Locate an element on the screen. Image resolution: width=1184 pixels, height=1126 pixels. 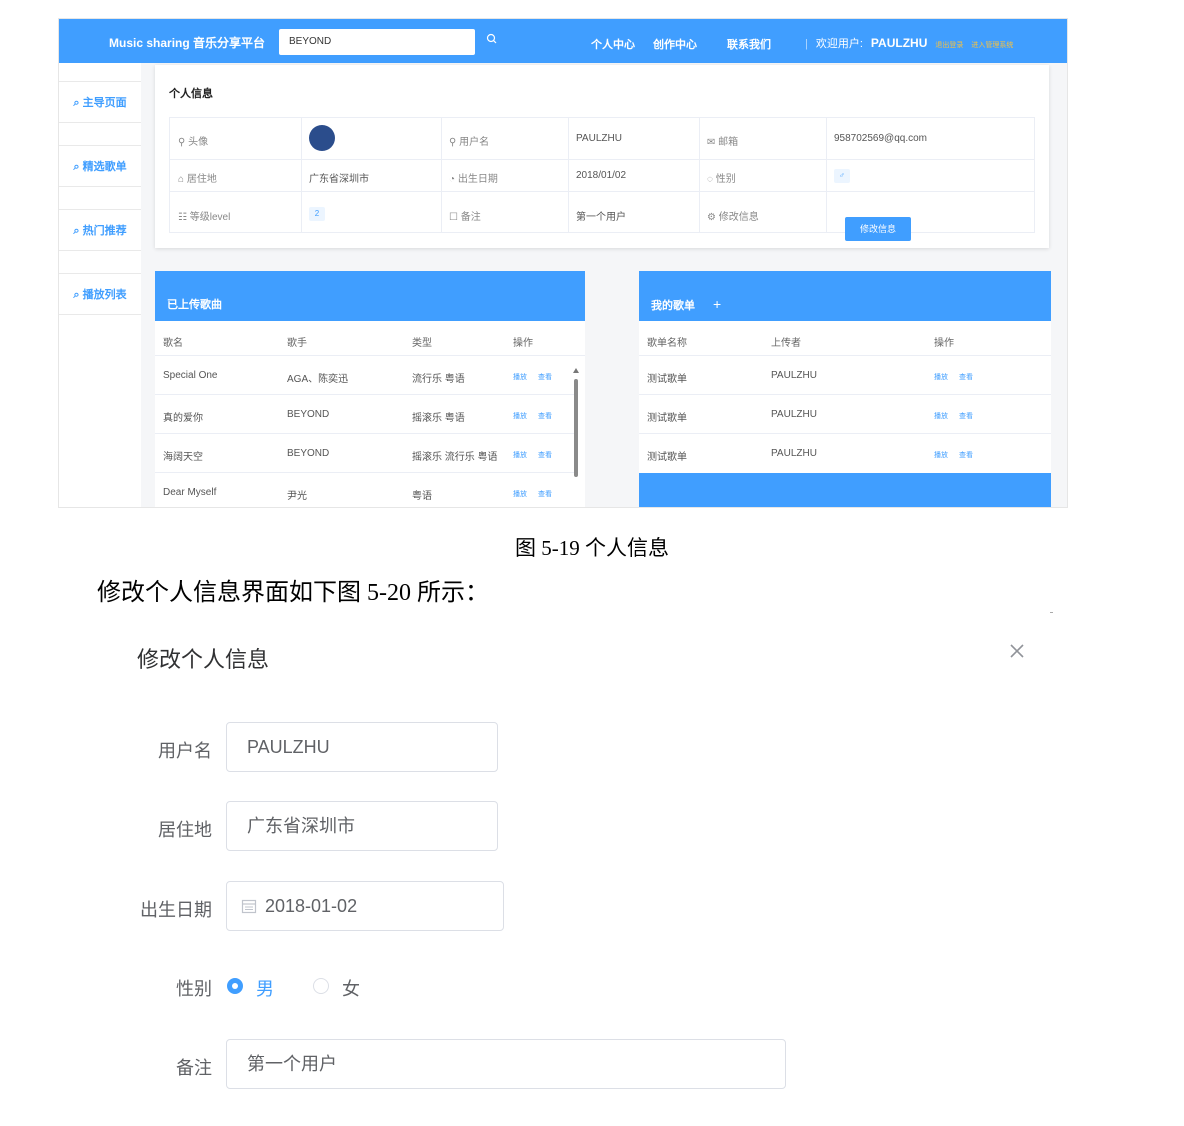
gender-label: ◌ 性别 is located at coordinates (721, 179).